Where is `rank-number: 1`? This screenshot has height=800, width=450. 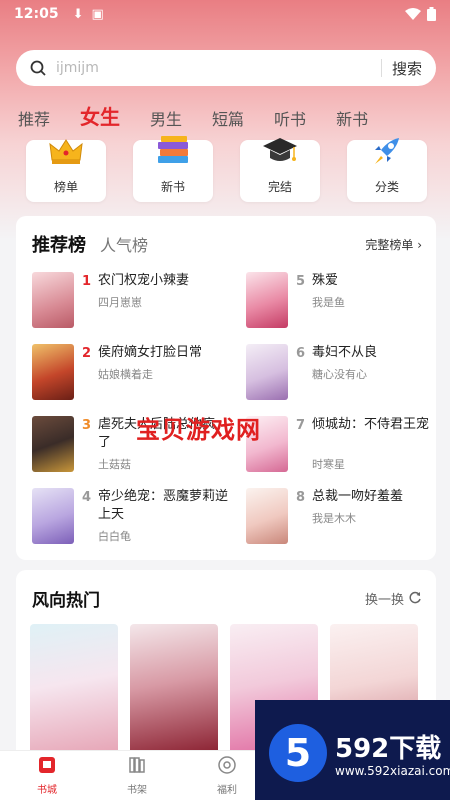 rank-number: 1 is located at coordinates (87, 281).